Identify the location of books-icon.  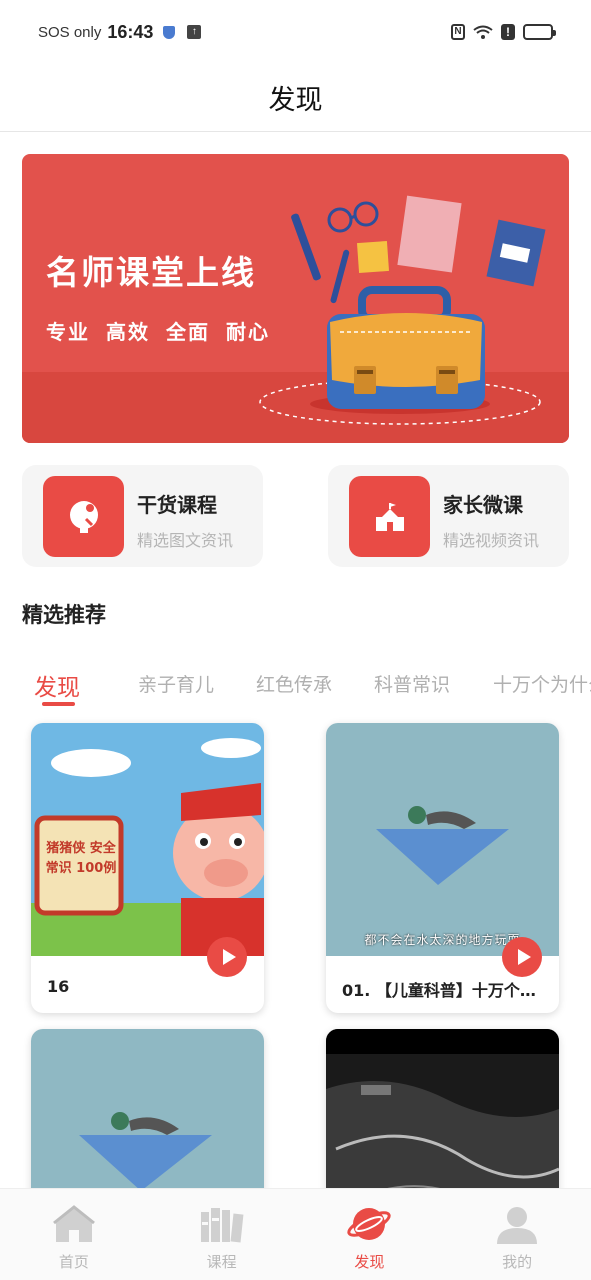
(222, 1224).